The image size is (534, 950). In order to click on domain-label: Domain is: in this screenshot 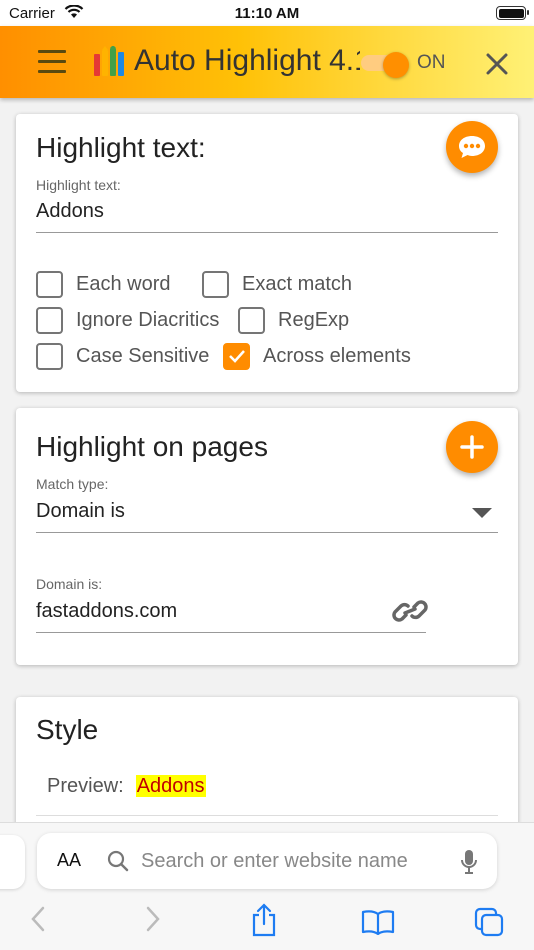, I will do `click(69, 584)`.